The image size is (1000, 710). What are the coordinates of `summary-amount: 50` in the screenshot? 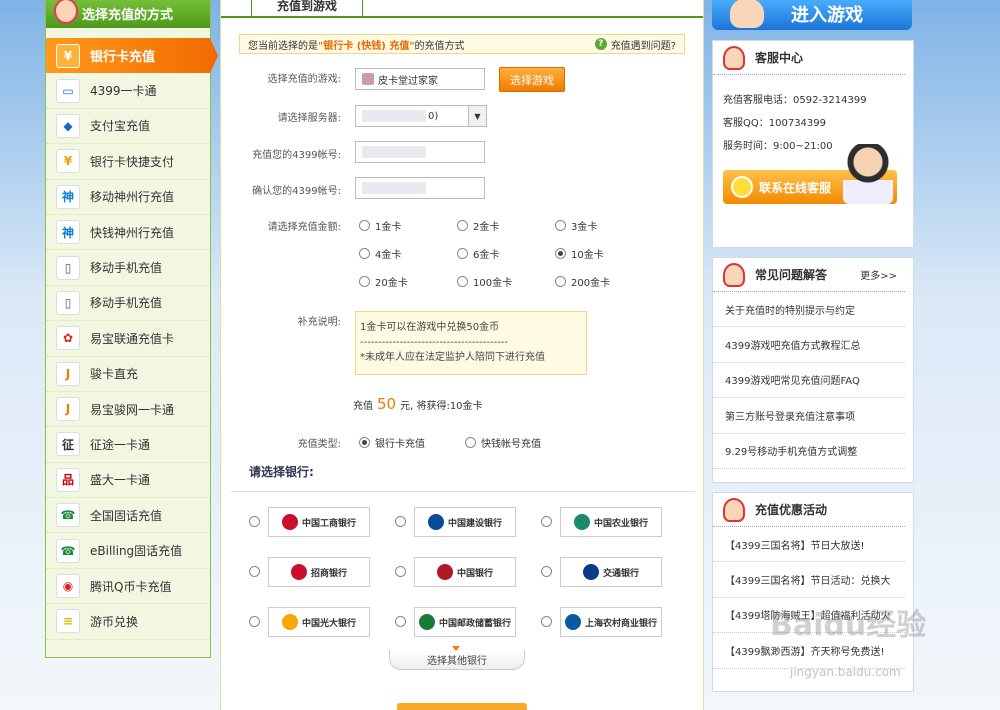 It's located at (387, 404).